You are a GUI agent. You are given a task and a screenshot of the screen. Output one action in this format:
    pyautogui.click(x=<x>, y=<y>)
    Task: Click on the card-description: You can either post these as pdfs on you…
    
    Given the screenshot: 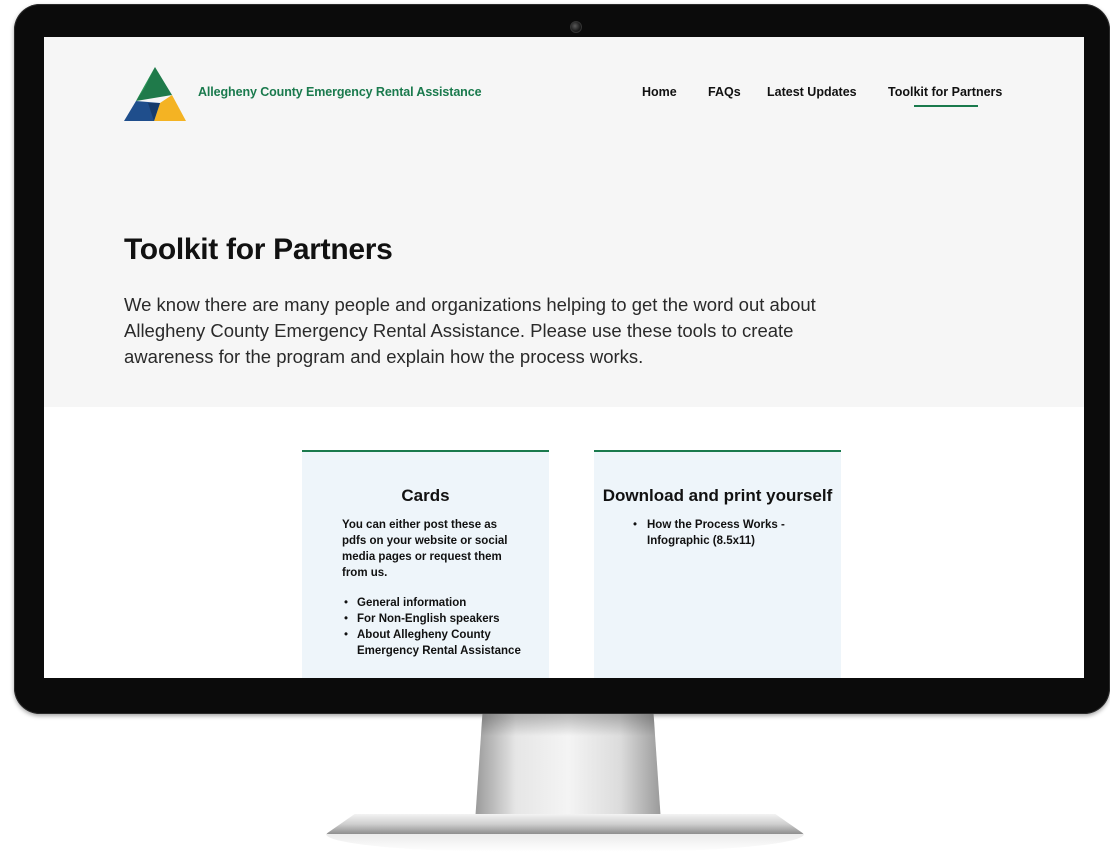 What is the action you would take?
    pyautogui.click(x=425, y=549)
    